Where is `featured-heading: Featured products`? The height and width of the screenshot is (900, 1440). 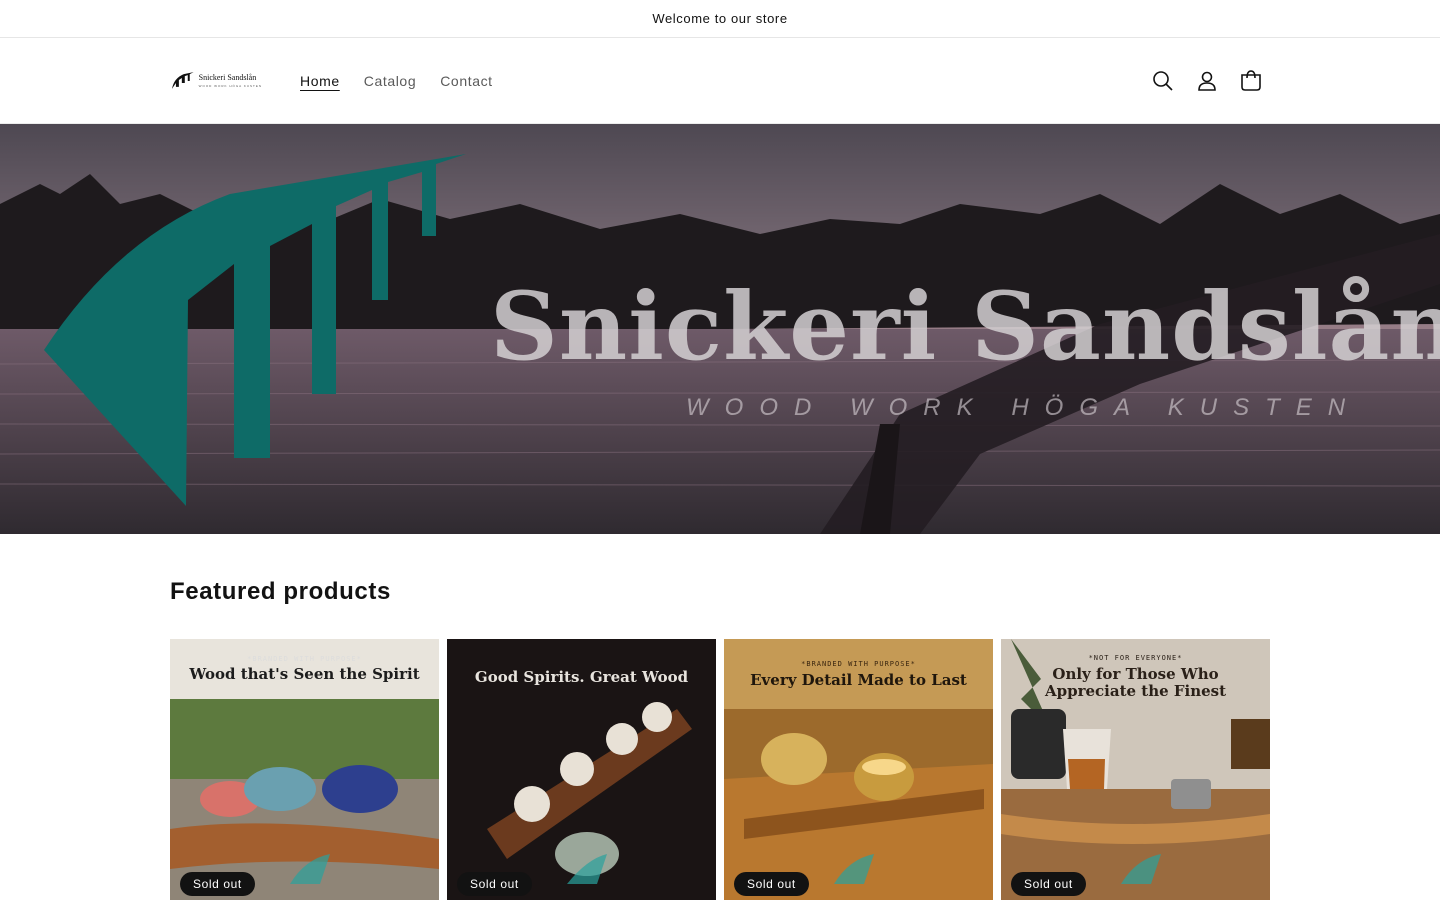 featured-heading: Featured products is located at coordinates (280, 591).